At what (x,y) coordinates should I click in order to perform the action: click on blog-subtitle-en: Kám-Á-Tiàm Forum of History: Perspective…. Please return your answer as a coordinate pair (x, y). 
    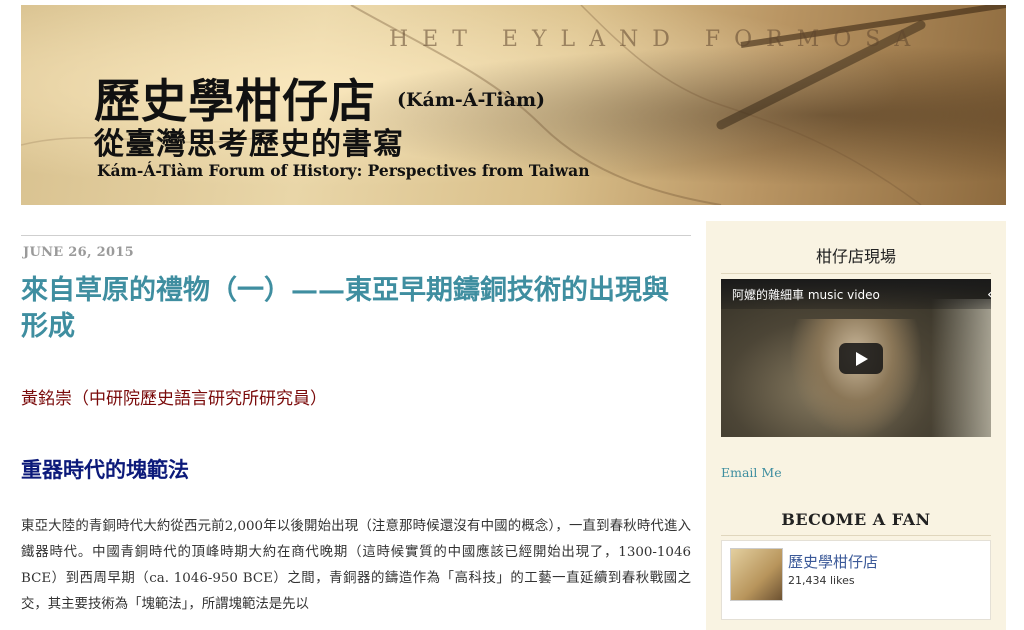
    Looking at the image, I should click on (343, 170).